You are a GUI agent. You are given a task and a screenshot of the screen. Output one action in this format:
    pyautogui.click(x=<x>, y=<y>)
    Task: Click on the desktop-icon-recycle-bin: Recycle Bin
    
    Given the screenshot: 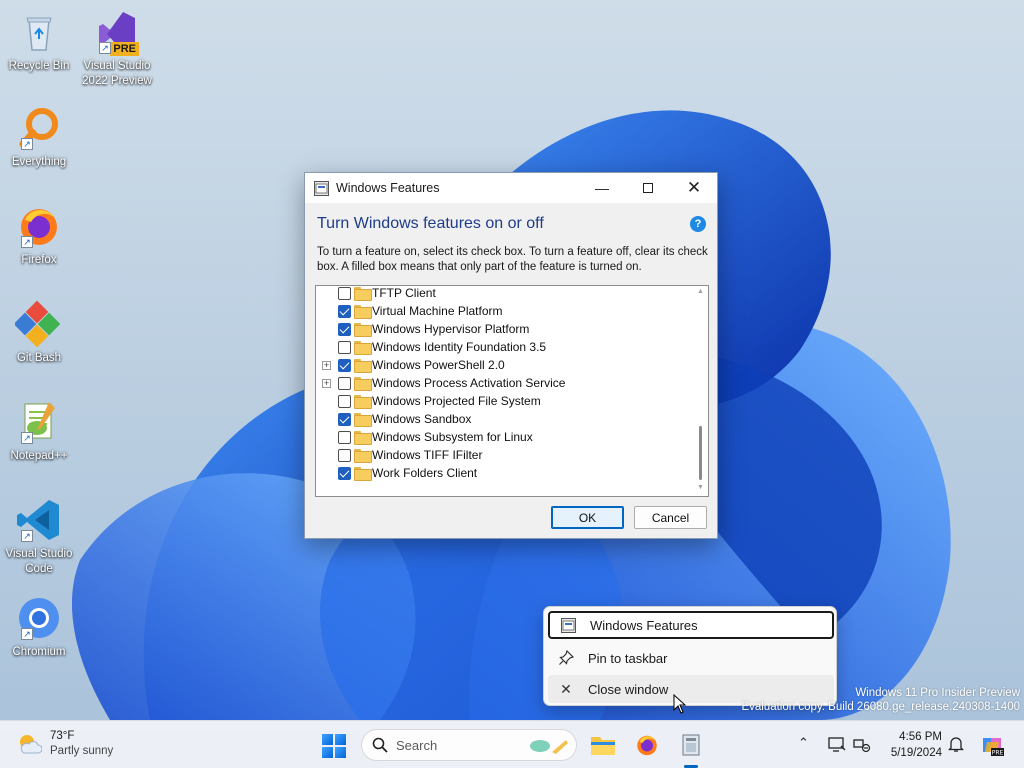 What is the action you would take?
    pyautogui.click(x=39, y=41)
    